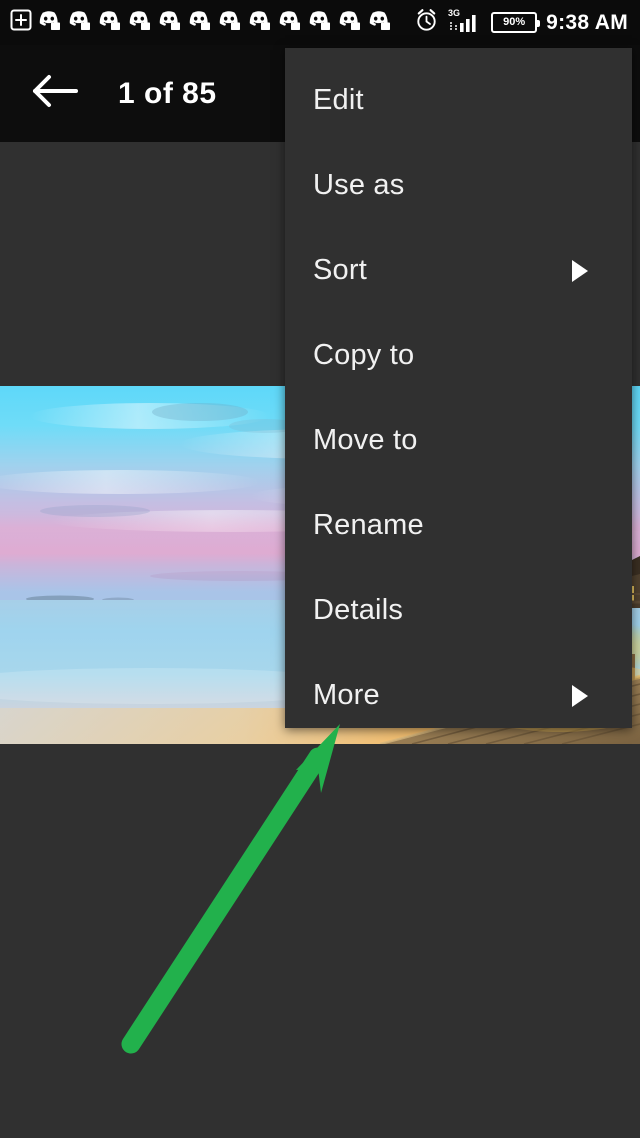  I want to click on status-bar-clock: 9:38 AM, so click(587, 22).